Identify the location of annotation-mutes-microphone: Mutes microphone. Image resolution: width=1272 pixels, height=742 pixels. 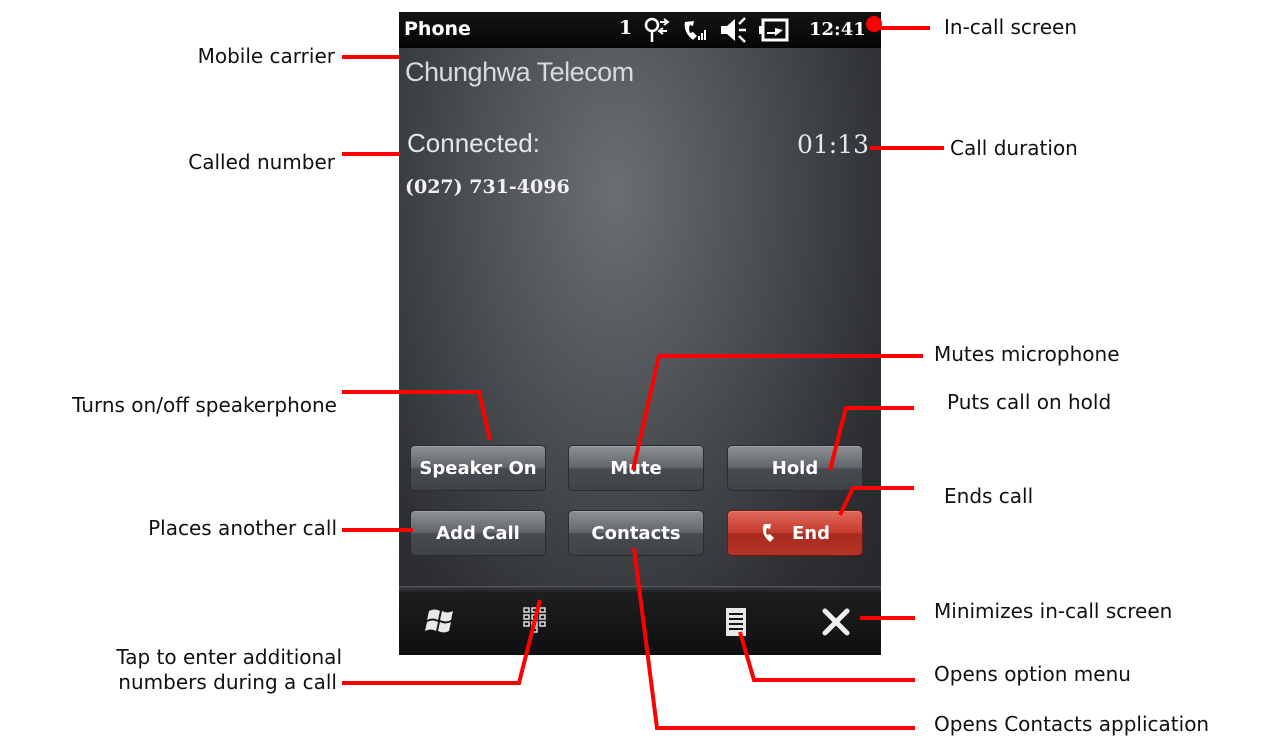
(1027, 354).